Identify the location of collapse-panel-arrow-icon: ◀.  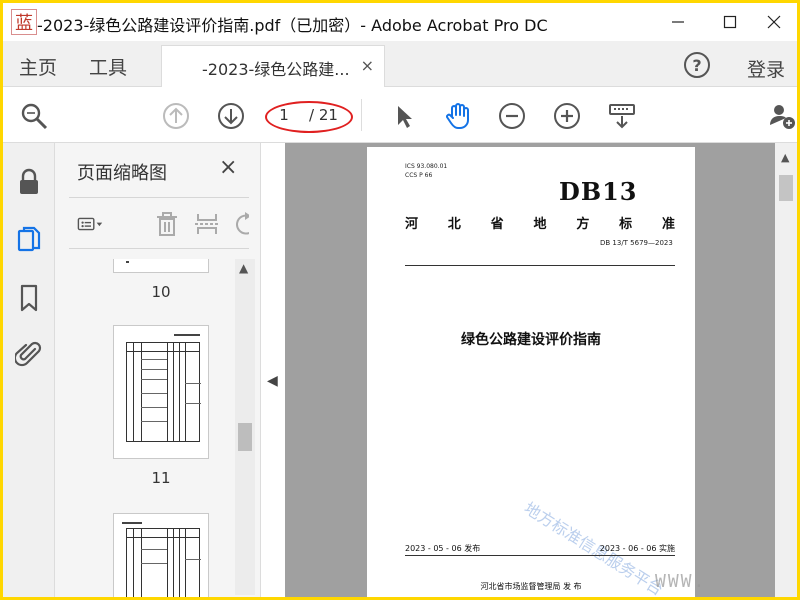
(272, 381).